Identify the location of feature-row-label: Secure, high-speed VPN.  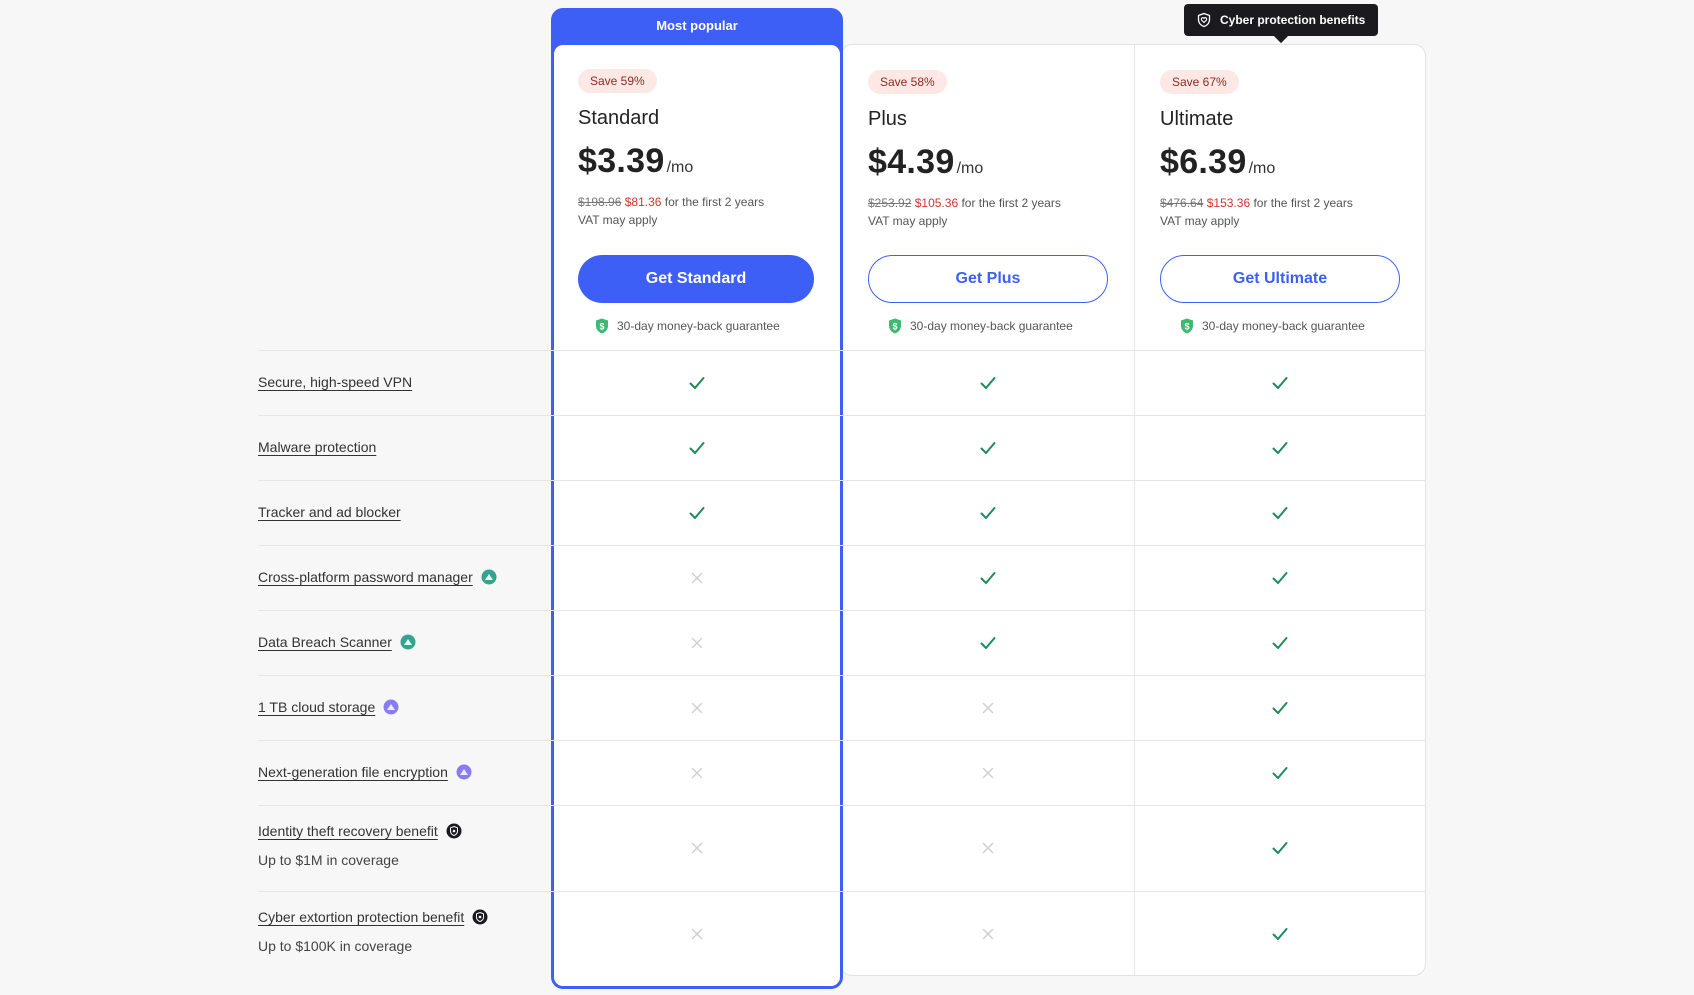
(335, 382).